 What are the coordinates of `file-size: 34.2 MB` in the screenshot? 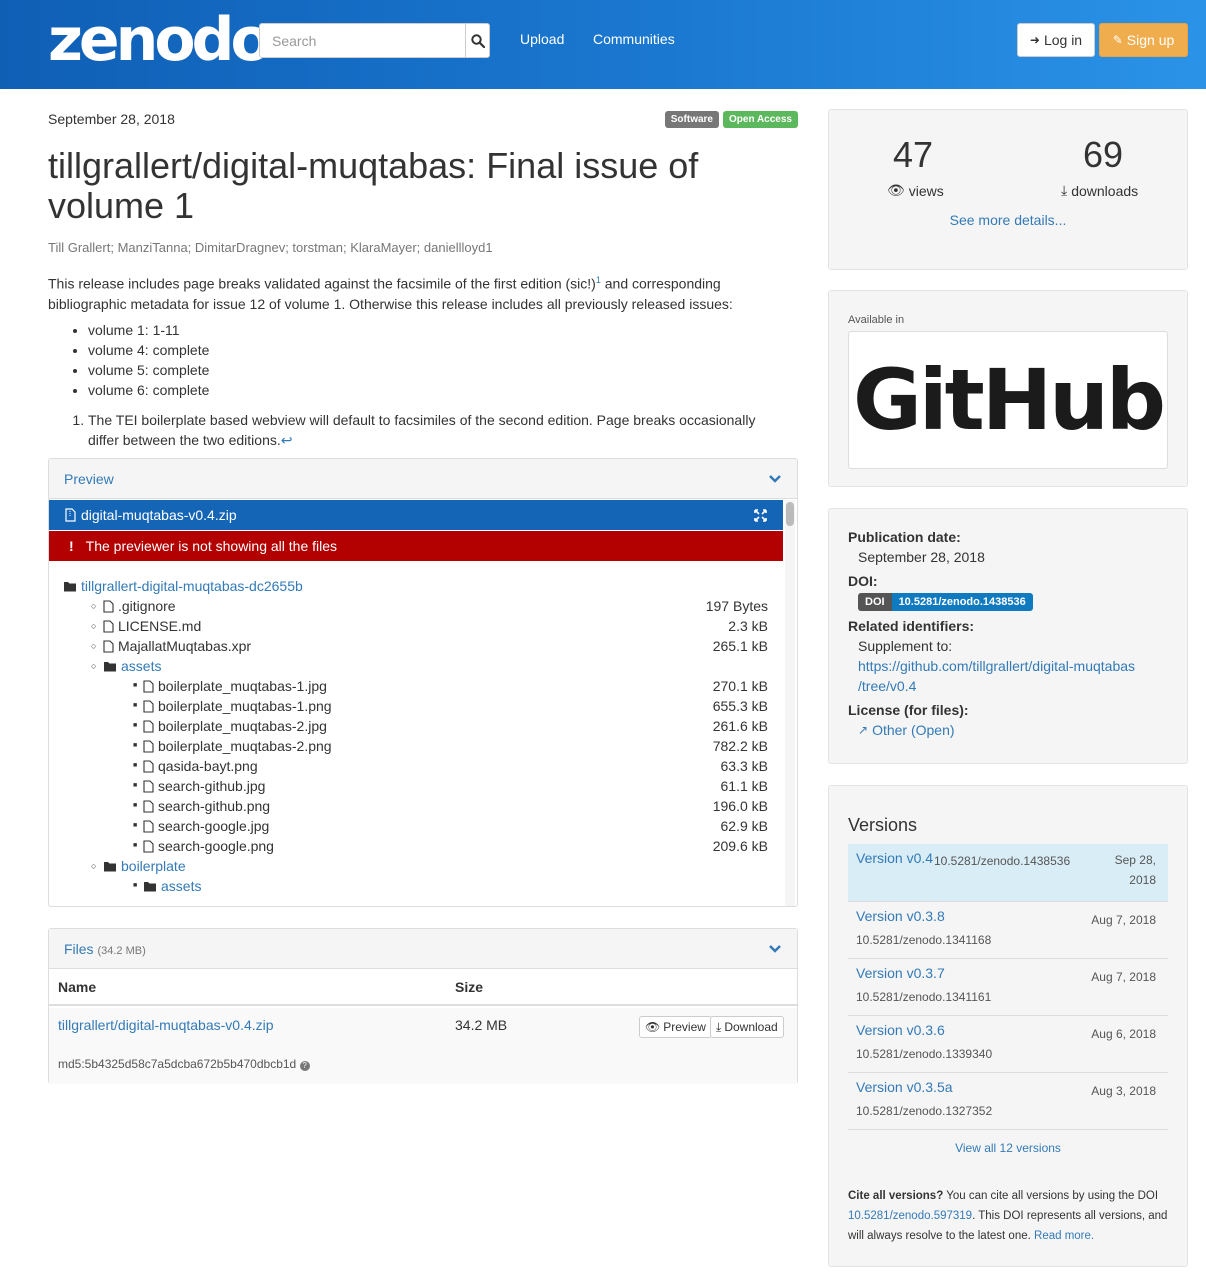 It's located at (481, 1025).